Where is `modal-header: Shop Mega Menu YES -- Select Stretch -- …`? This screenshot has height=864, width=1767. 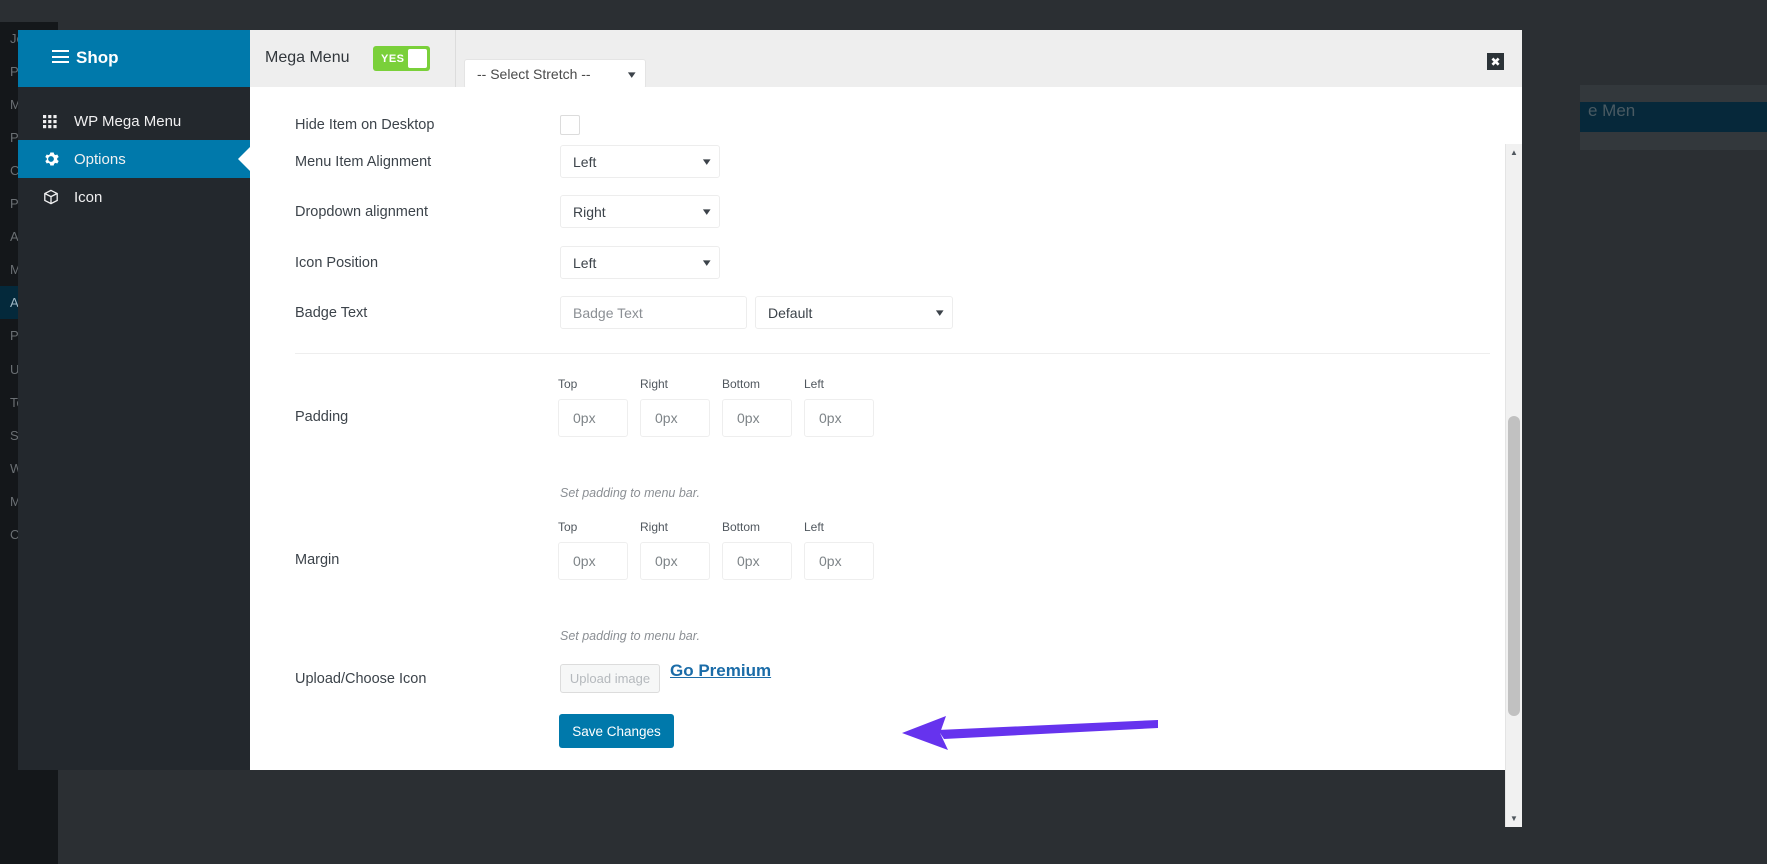 modal-header: Shop Mega Menu YES -- Select Stretch -- … is located at coordinates (770, 59).